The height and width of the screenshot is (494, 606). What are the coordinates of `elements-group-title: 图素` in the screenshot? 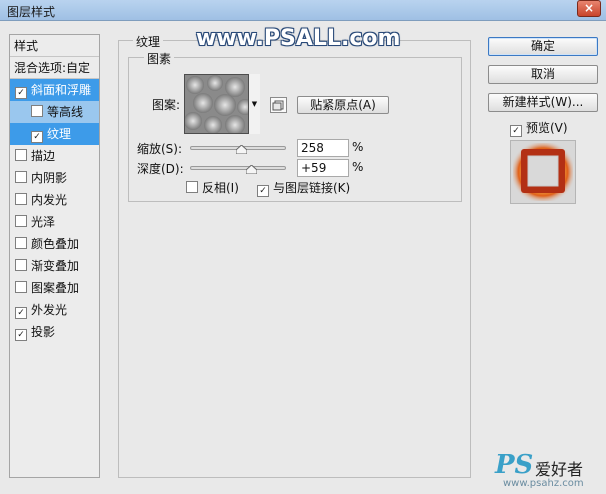 It's located at (159, 58).